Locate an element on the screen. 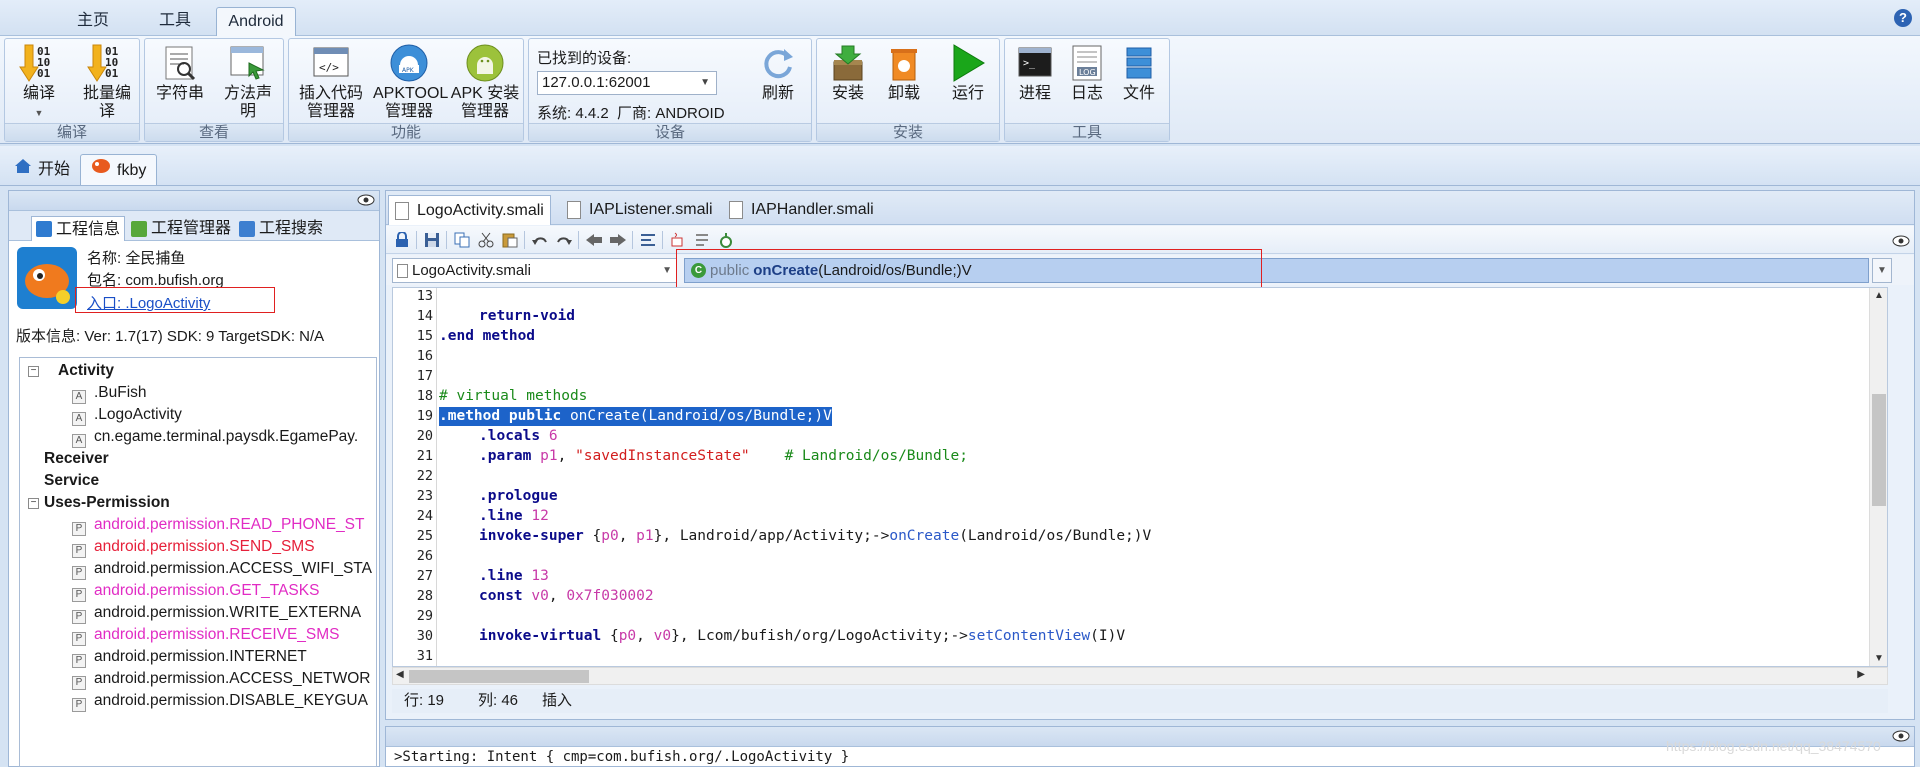 The height and width of the screenshot is (767, 1920). batch-compile-label: 批量编译 is located at coordinates (106, 102).